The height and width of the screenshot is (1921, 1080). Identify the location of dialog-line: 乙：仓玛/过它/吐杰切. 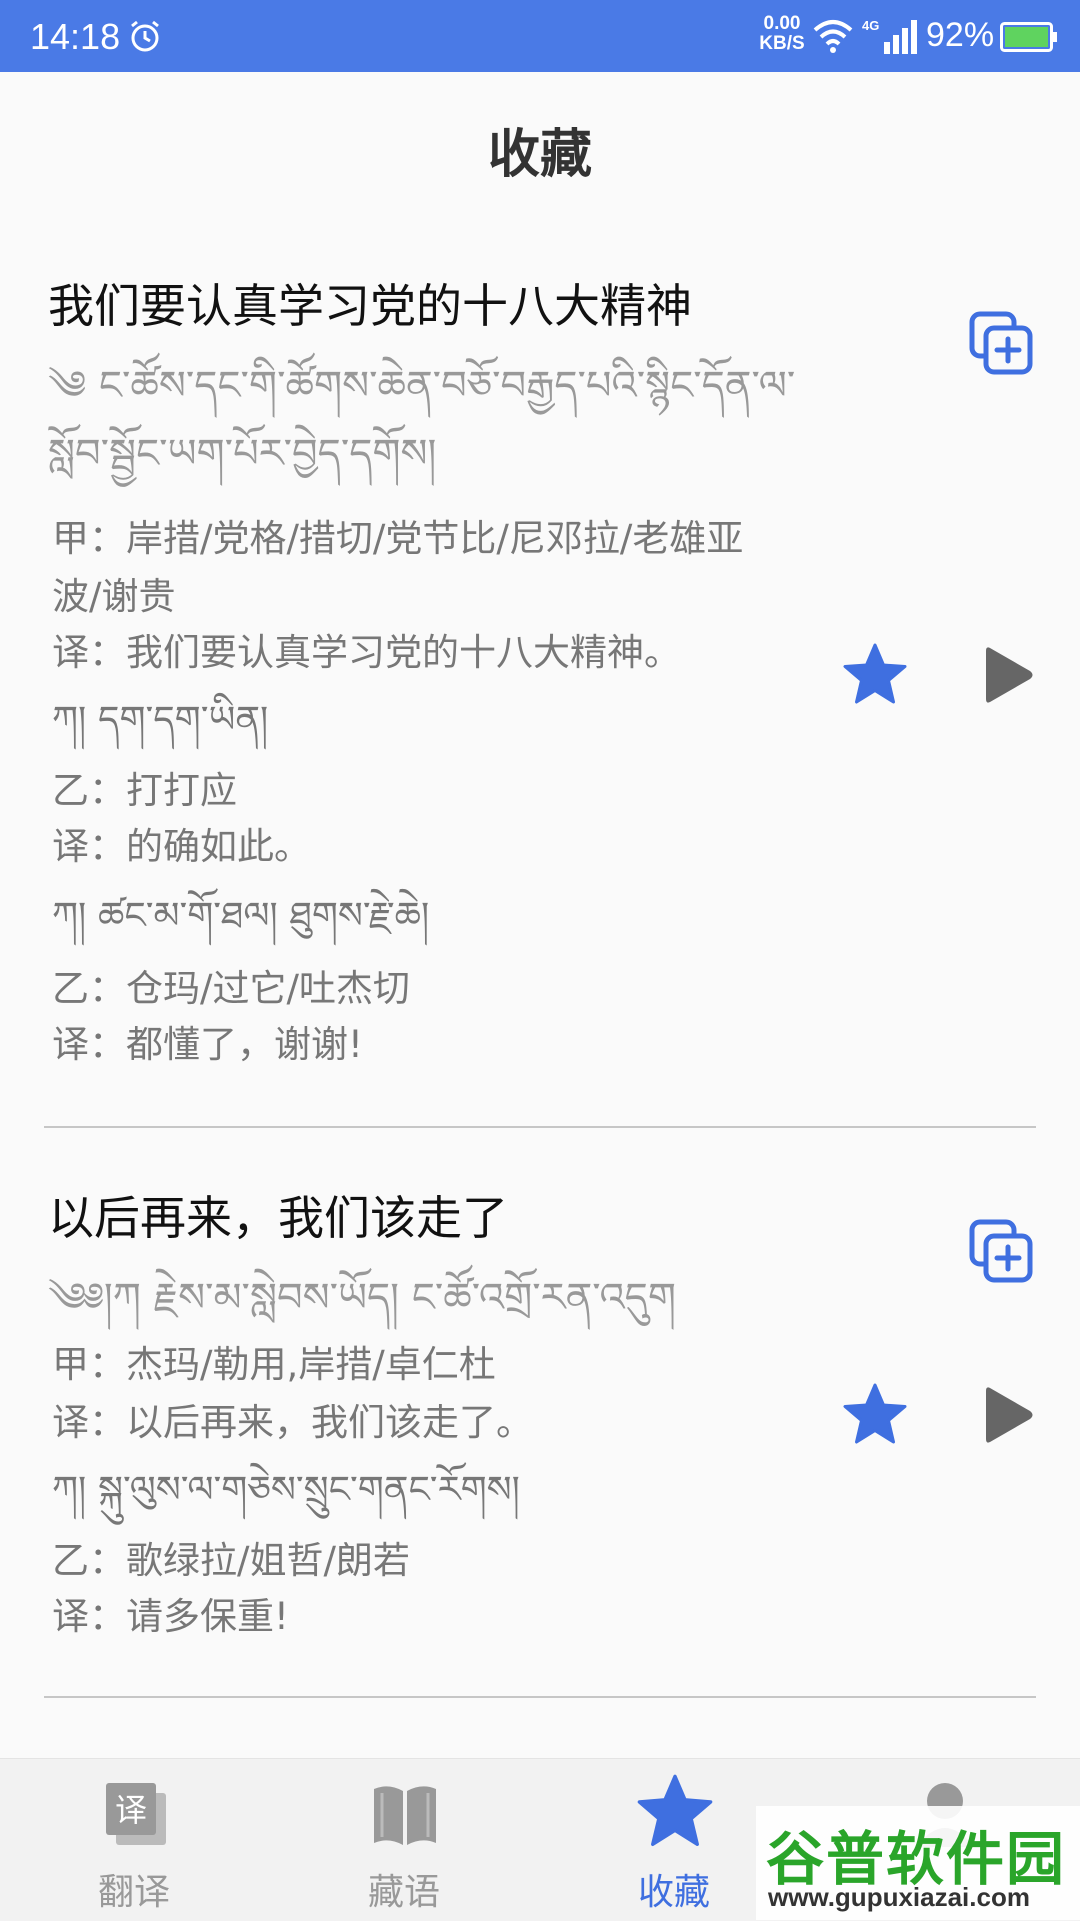
(231, 988).